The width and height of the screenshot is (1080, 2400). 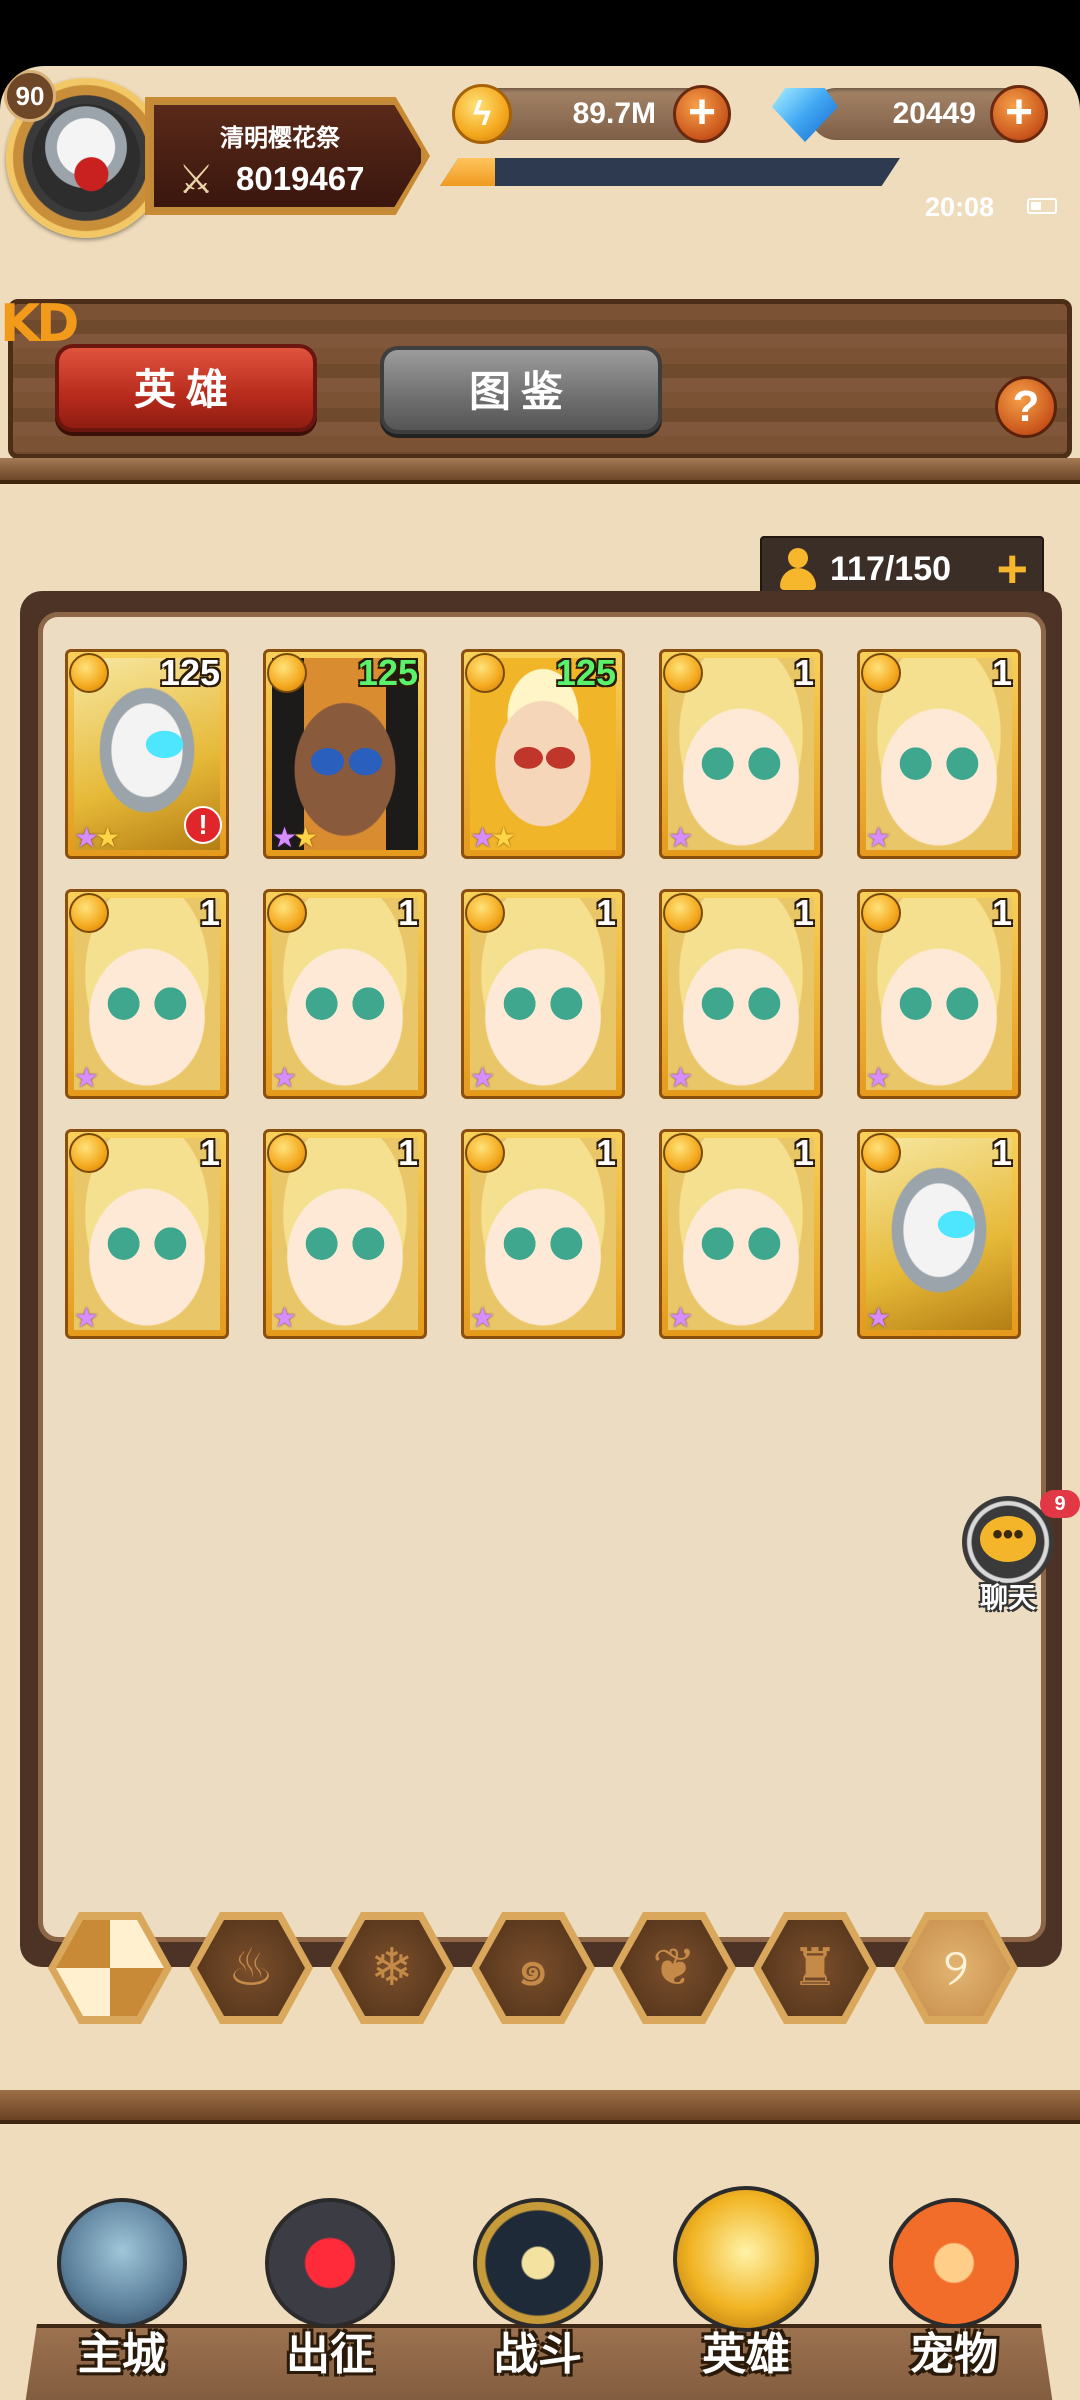 I want to click on nav-label: 宠物, so click(x=954, y=2354).